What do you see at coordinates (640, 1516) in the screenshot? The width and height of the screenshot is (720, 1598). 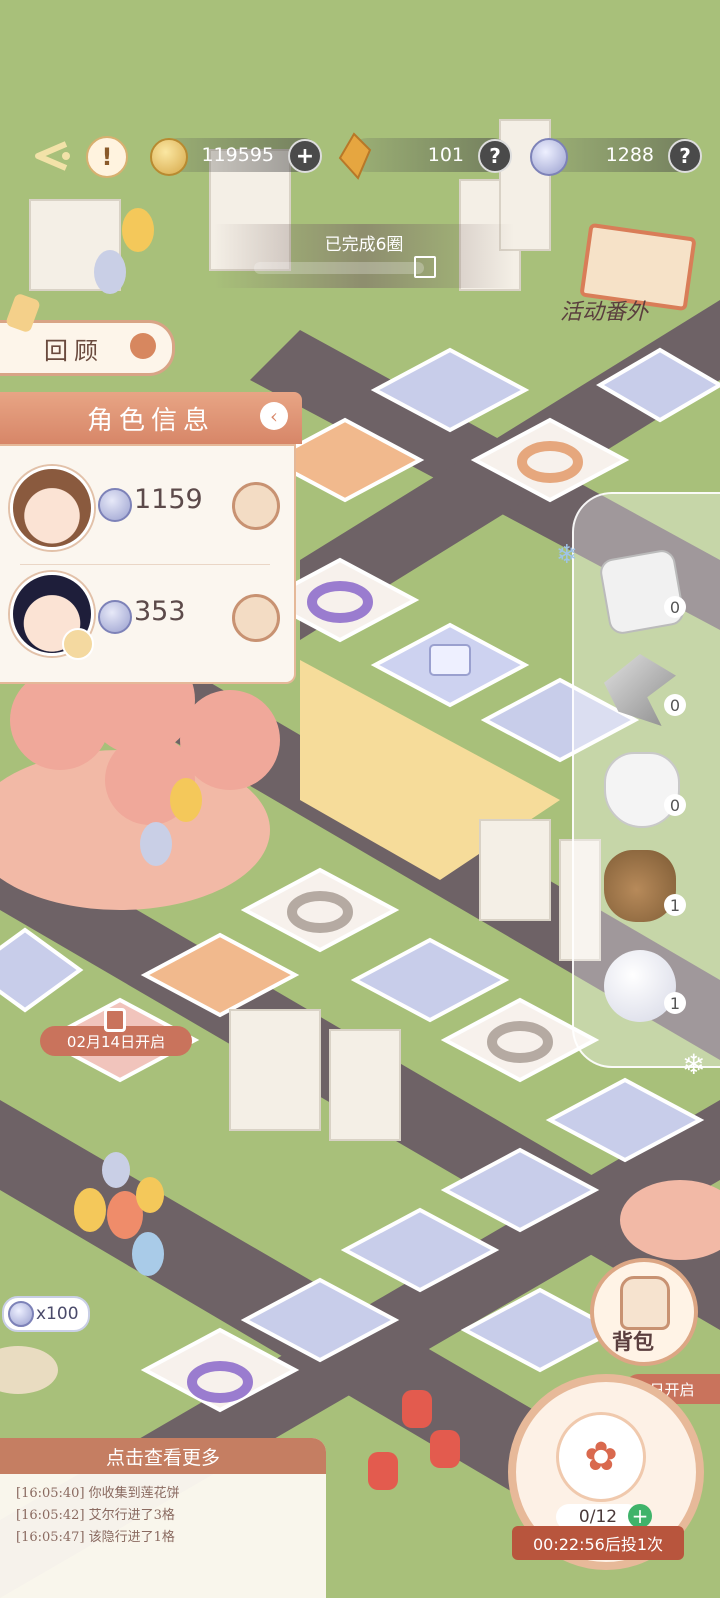 I see `add-roll-button: +` at bounding box center [640, 1516].